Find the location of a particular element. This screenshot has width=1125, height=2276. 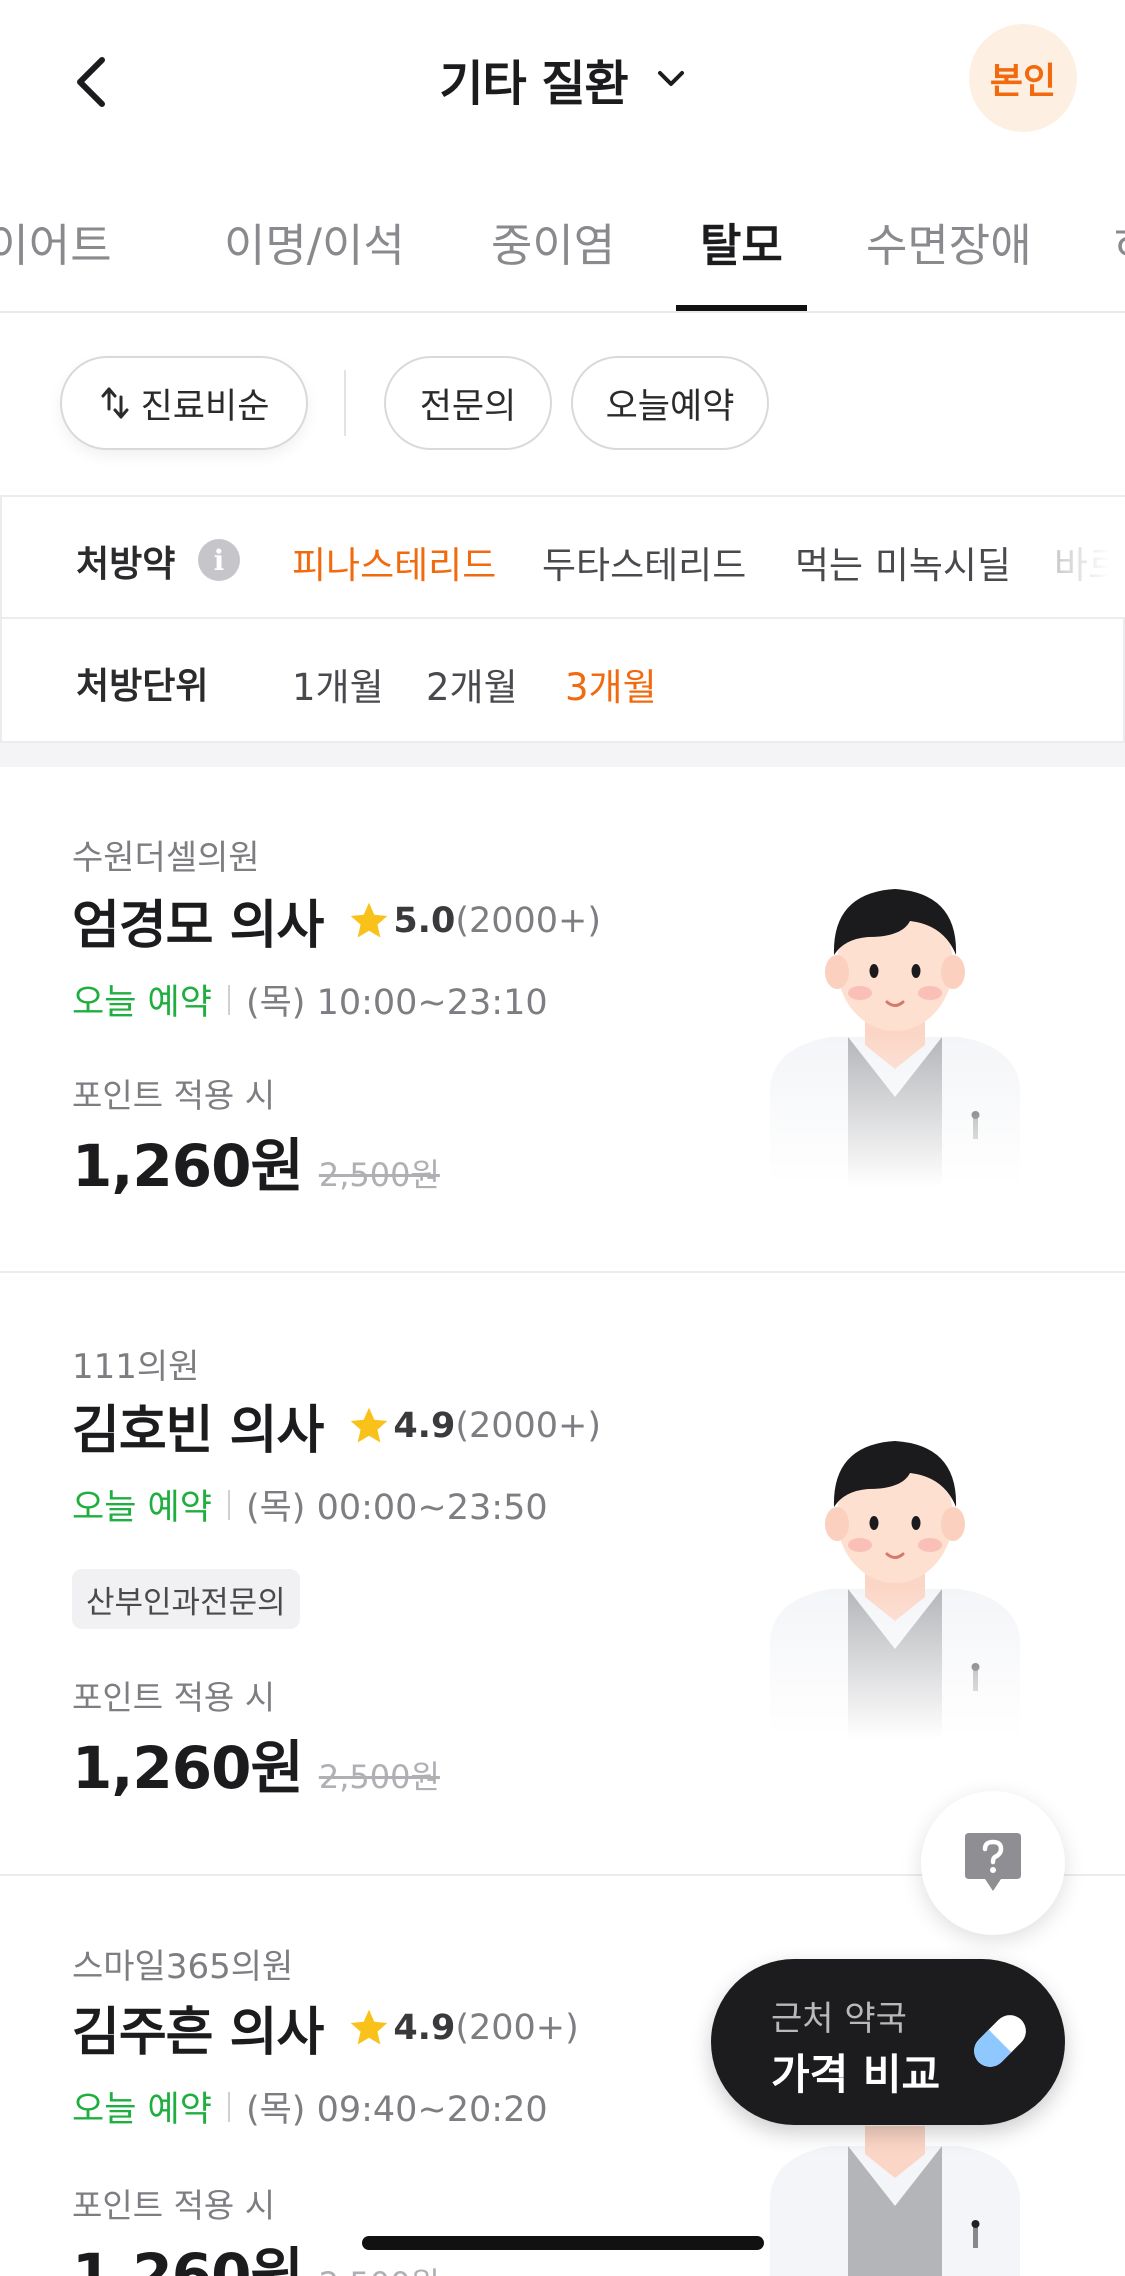

category-tabs: 다이어트 이명/이석 중이염 탈모 수면장애 하 is located at coordinates (562, 249).